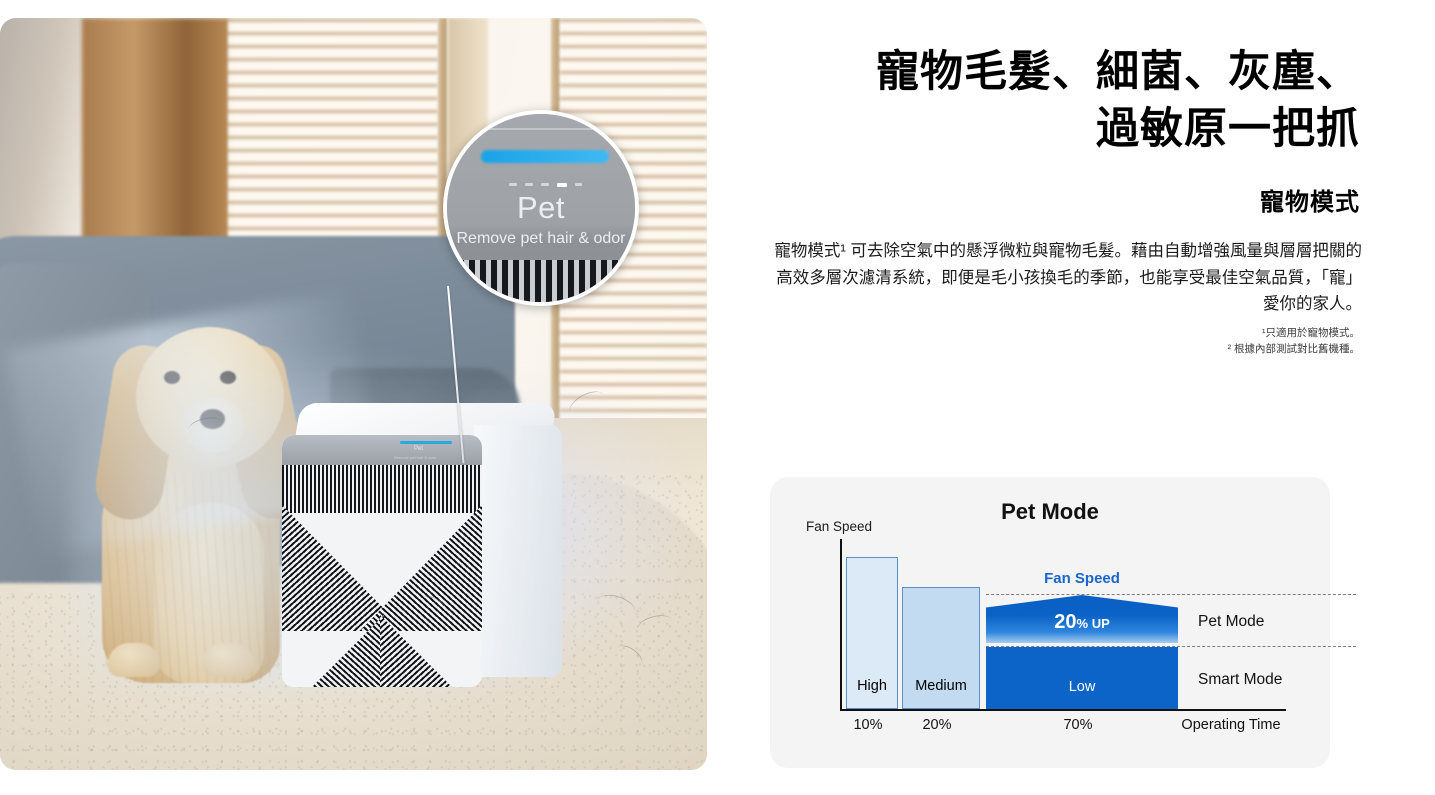 The height and width of the screenshot is (795, 1435). I want to click on uplift-unit: %, so click(1082, 623).